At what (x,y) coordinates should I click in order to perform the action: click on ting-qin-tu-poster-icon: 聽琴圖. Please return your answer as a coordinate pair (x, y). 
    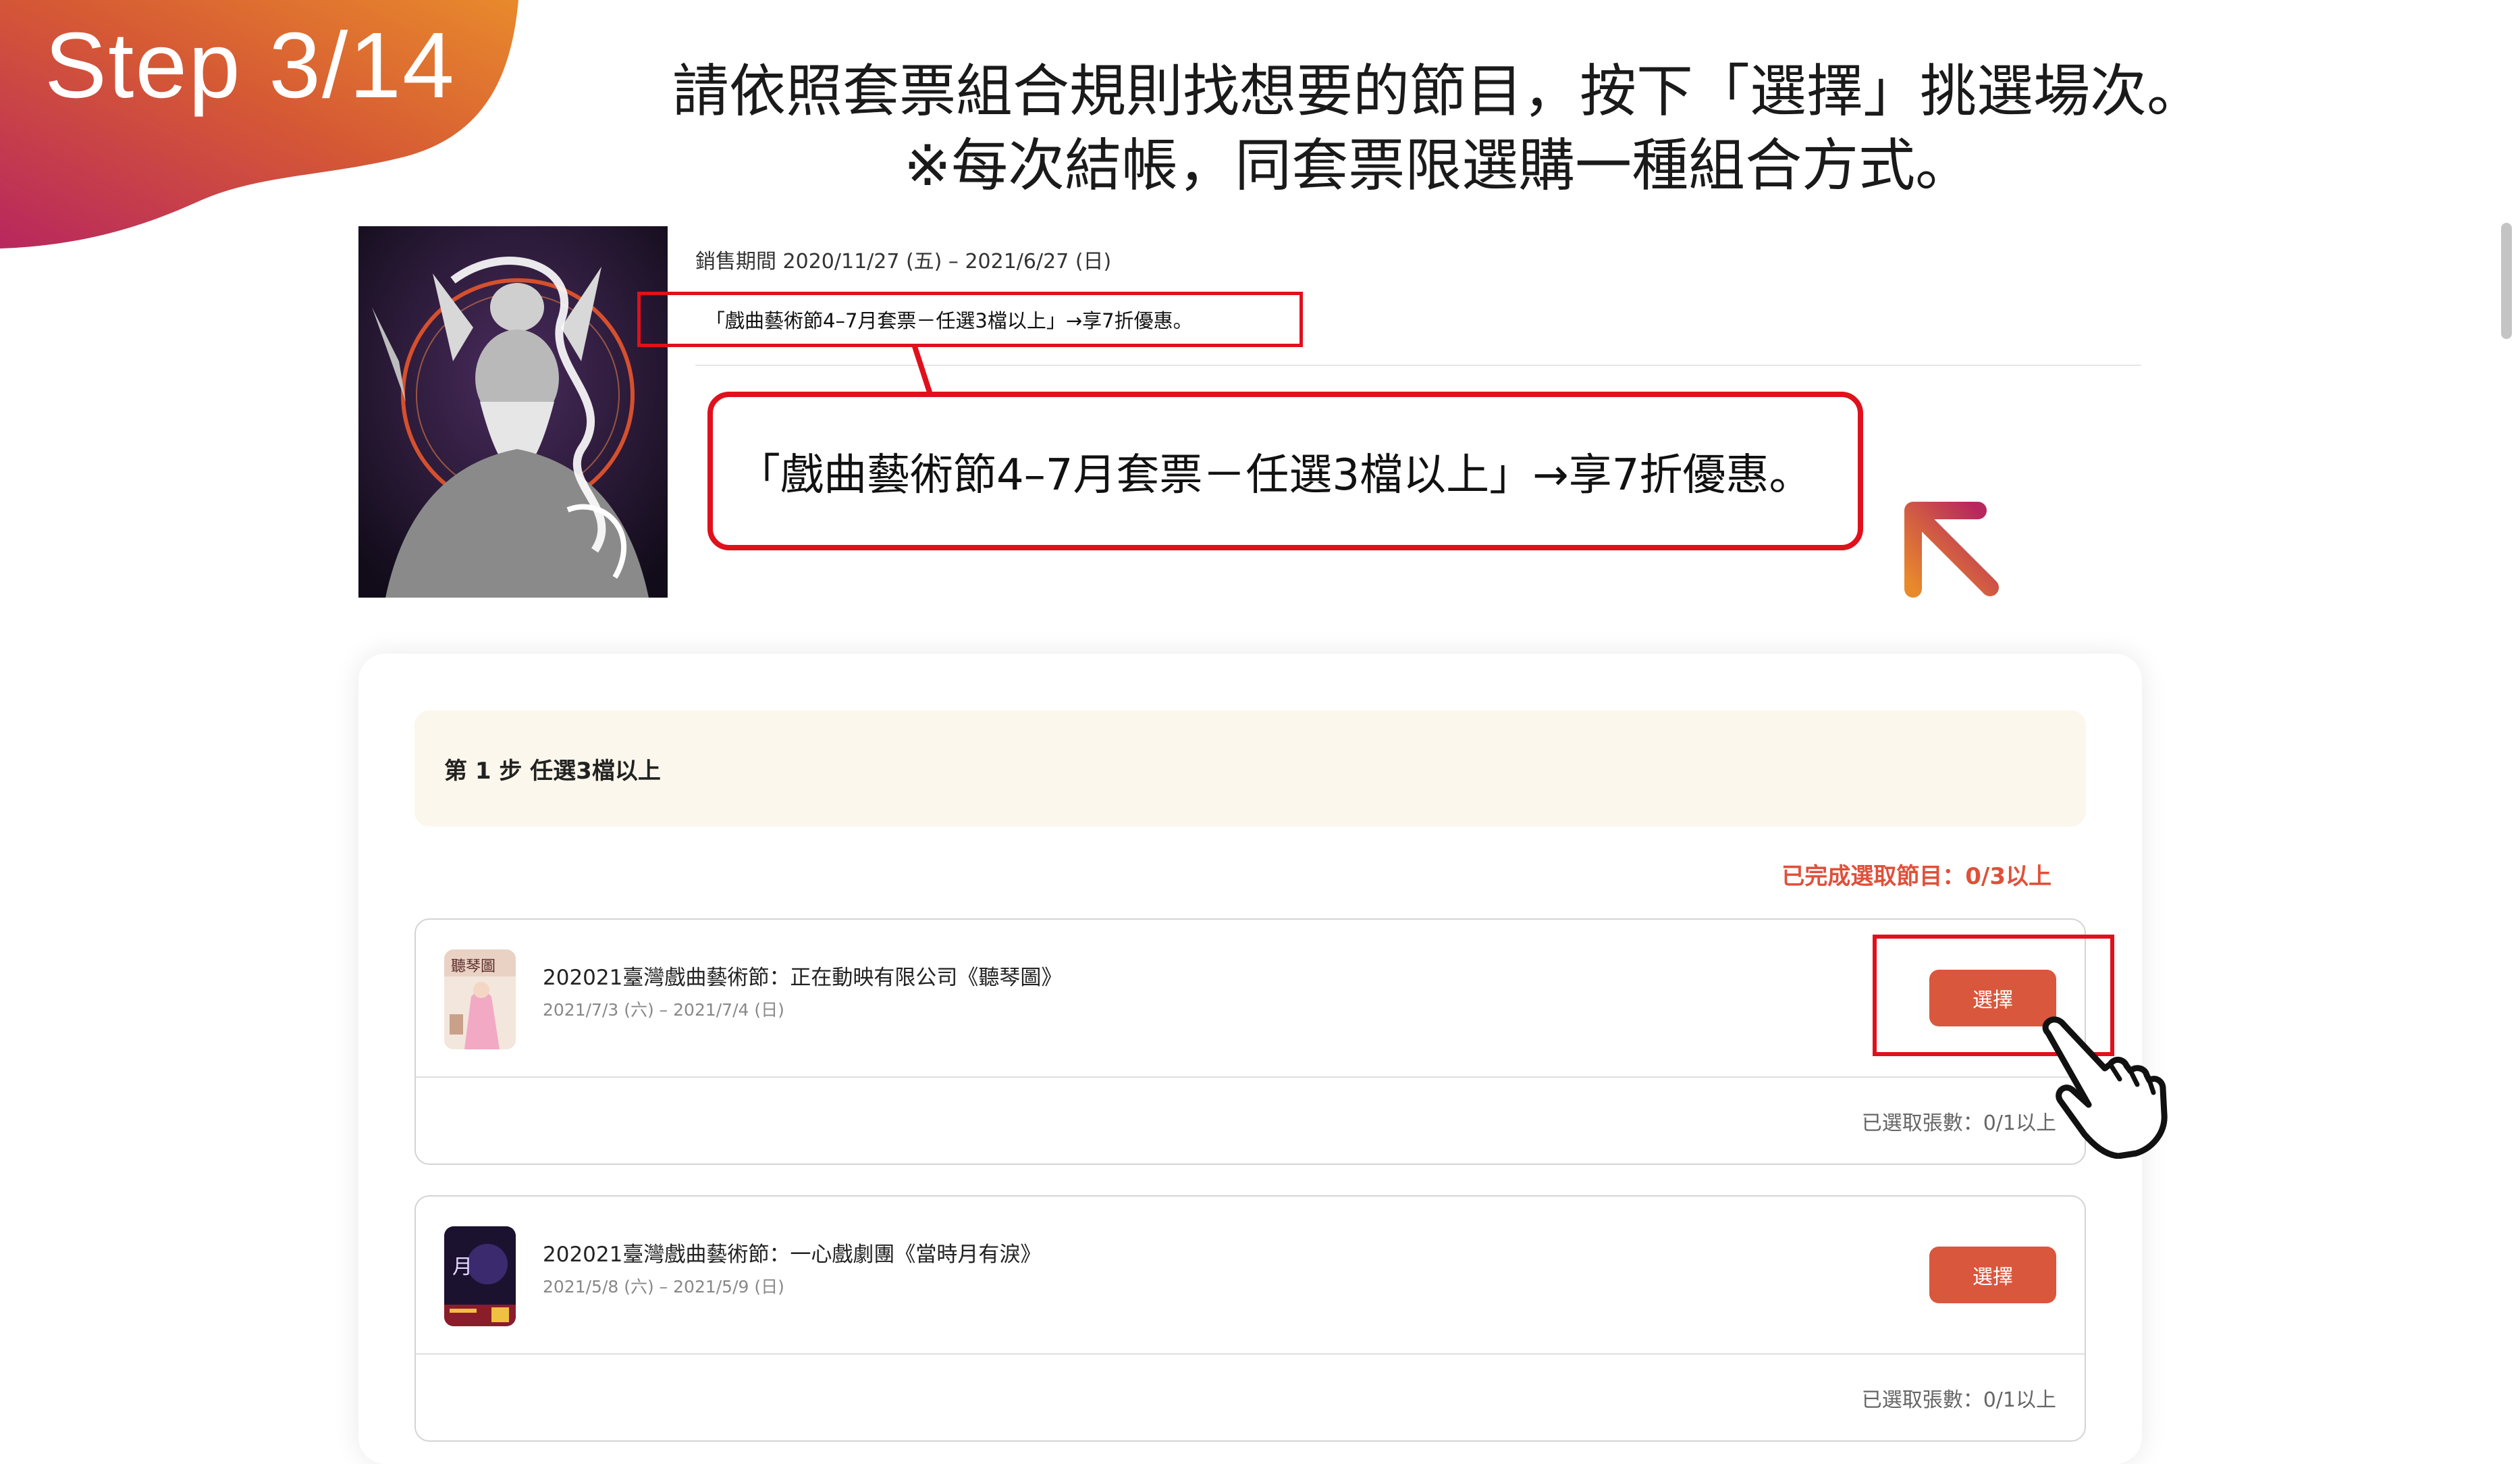
    Looking at the image, I should click on (480, 999).